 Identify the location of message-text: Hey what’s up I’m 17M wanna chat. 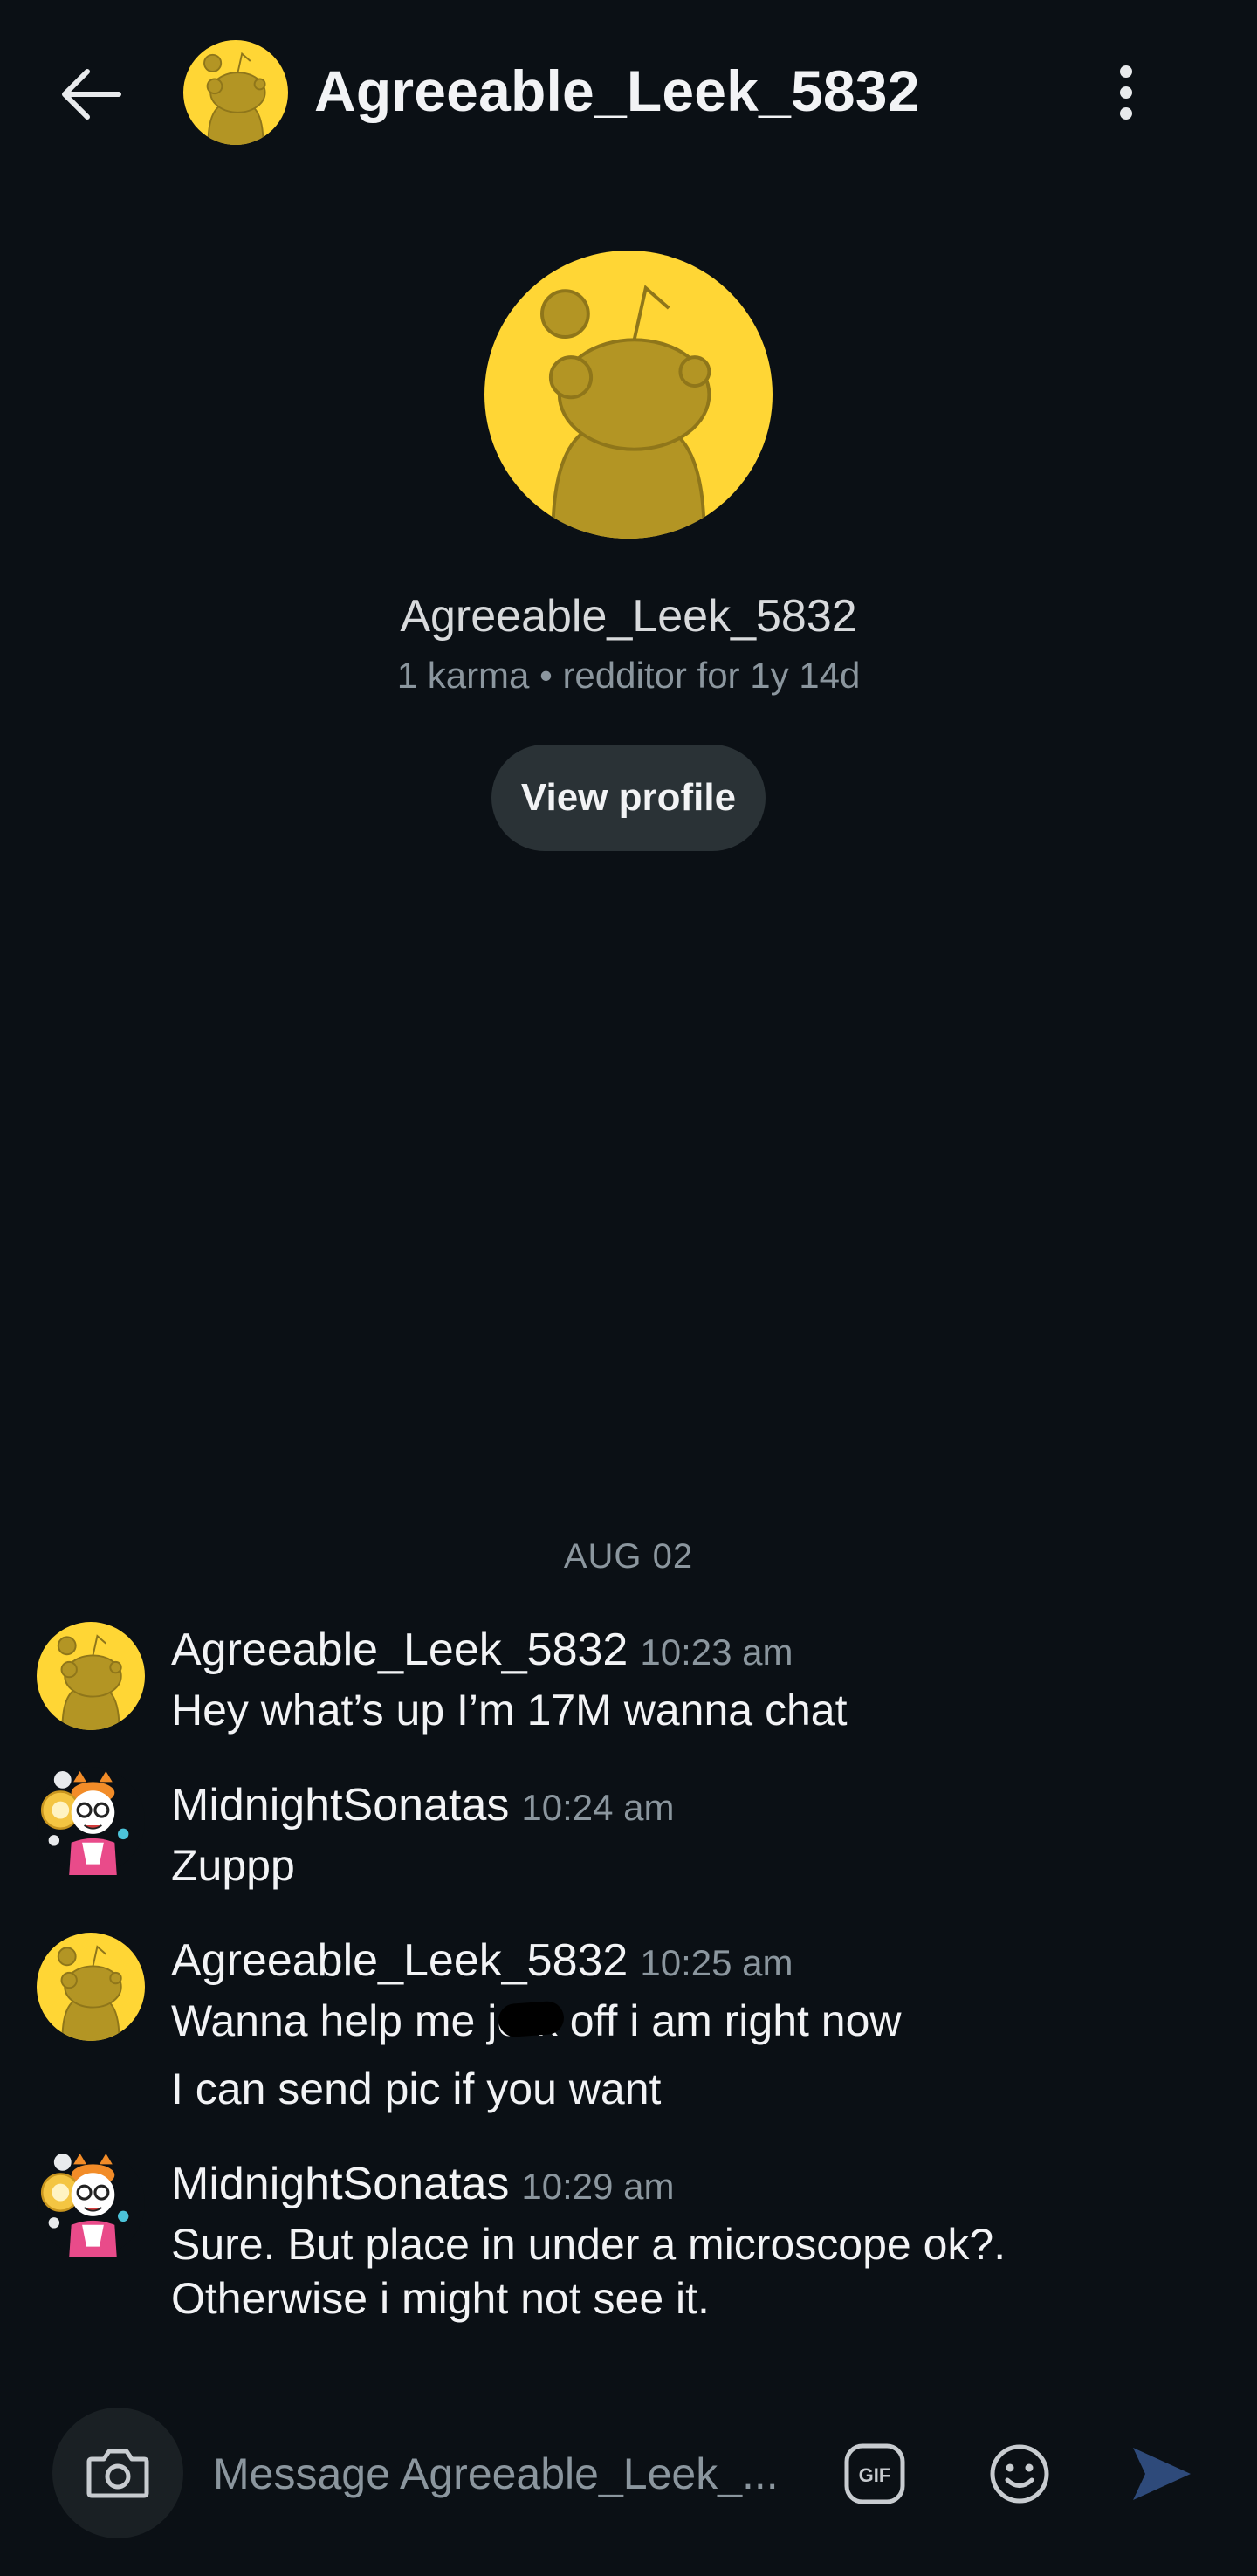
(509, 1711).